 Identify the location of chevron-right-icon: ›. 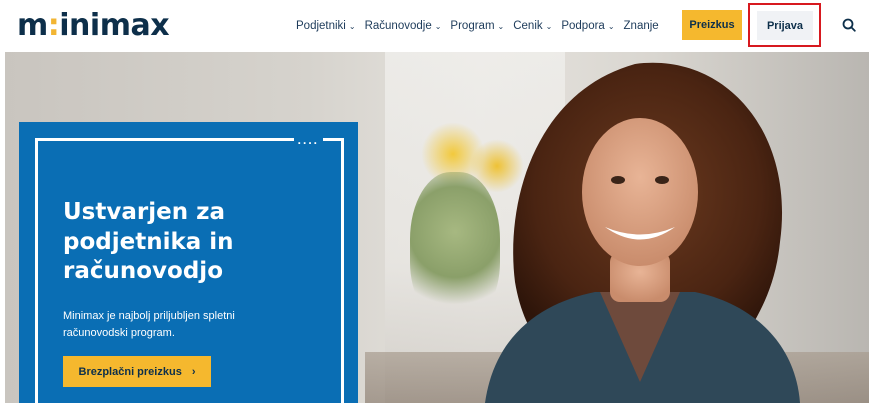
(193, 371).